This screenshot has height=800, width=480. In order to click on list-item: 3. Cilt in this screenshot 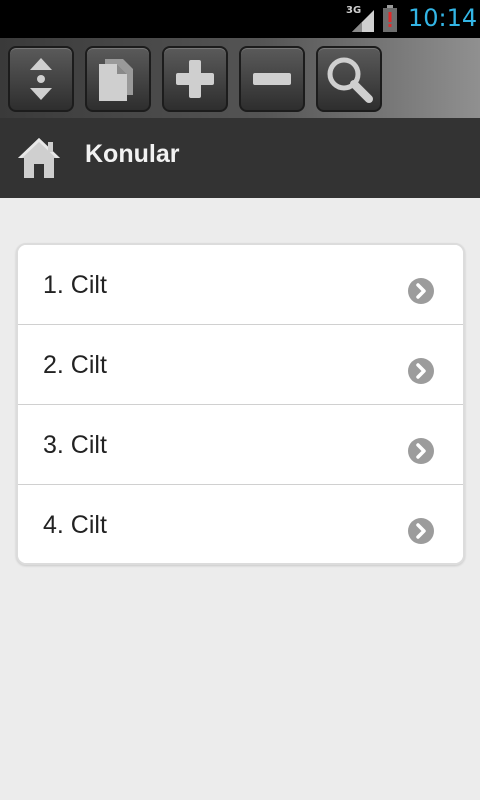, I will do `click(240, 445)`.